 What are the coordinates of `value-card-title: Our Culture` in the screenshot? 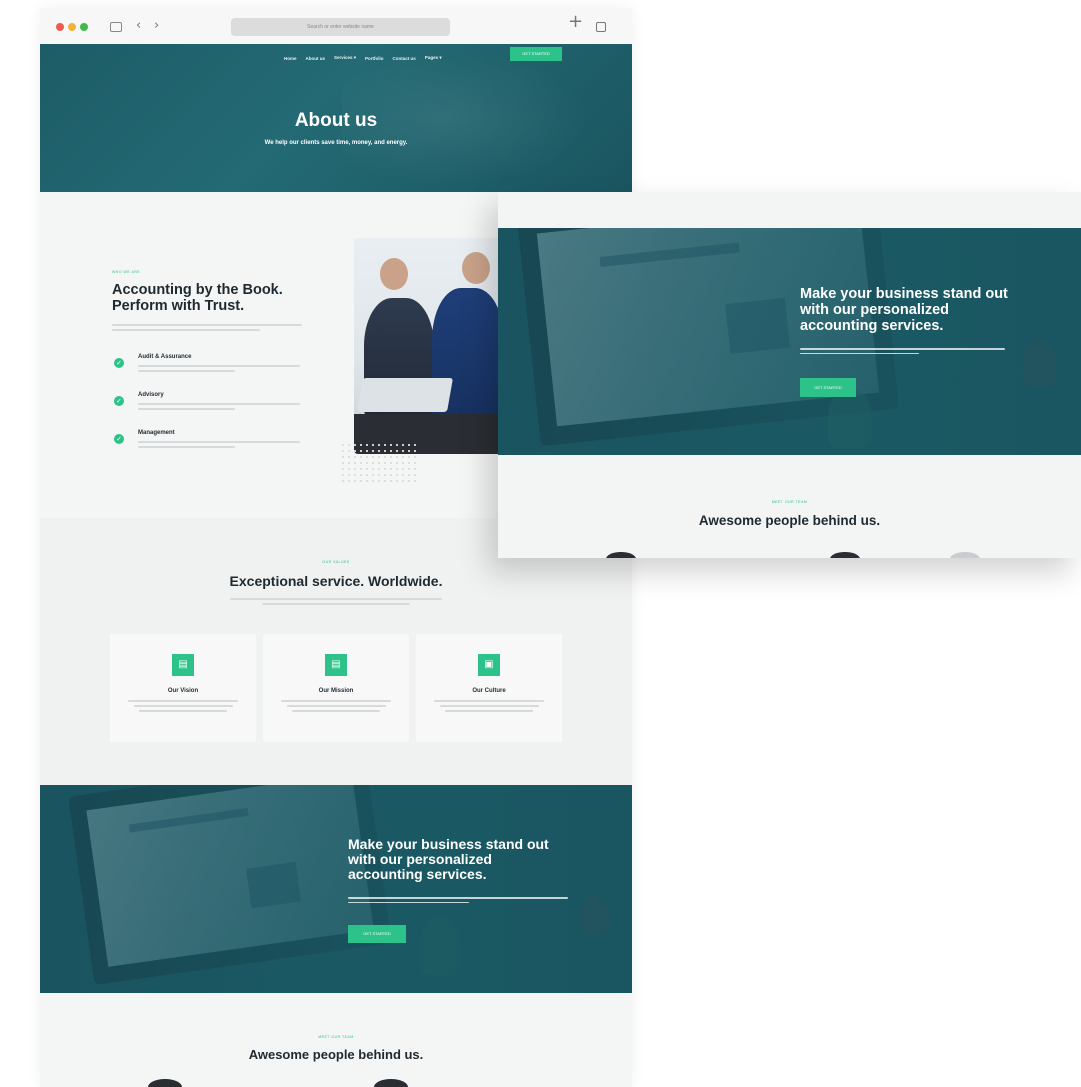 It's located at (489, 691).